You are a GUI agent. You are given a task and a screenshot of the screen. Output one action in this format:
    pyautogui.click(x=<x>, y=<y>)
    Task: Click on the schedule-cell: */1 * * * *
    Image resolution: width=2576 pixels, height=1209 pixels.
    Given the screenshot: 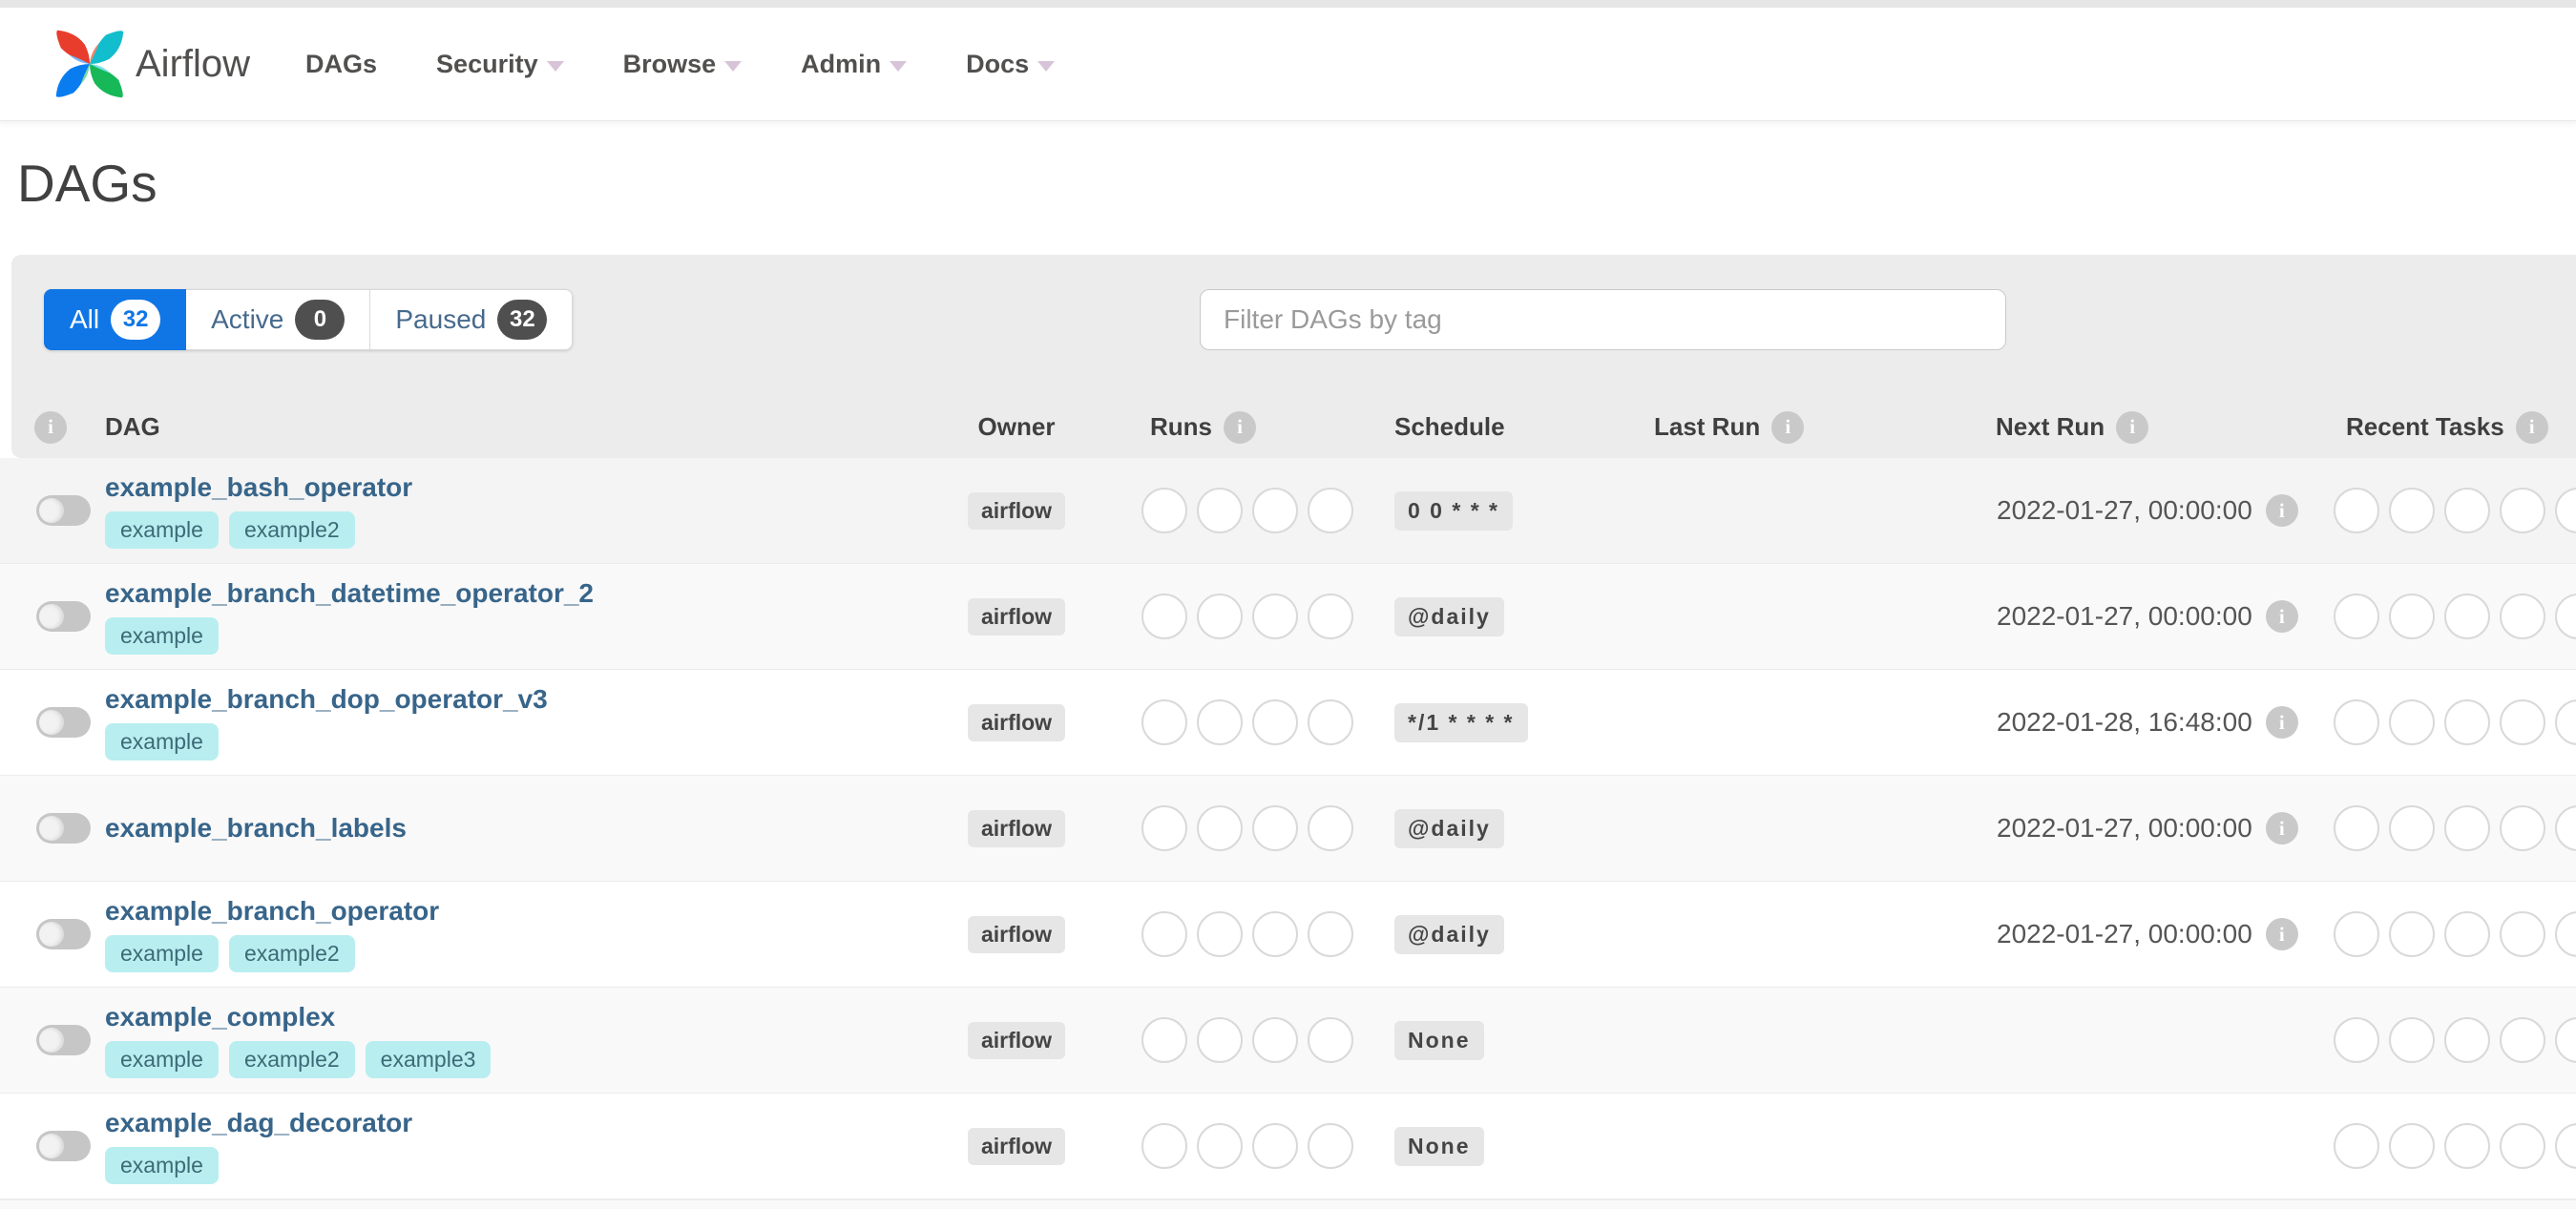 What is the action you would take?
    pyautogui.click(x=1508, y=722)
    